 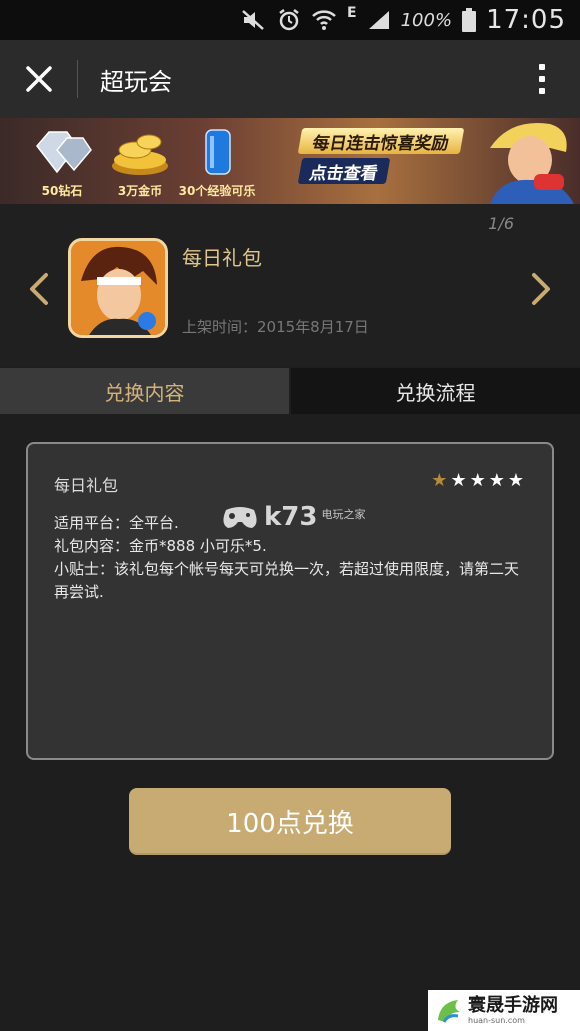 I want to click on network-type-label: E, so click(x=352, y=13).